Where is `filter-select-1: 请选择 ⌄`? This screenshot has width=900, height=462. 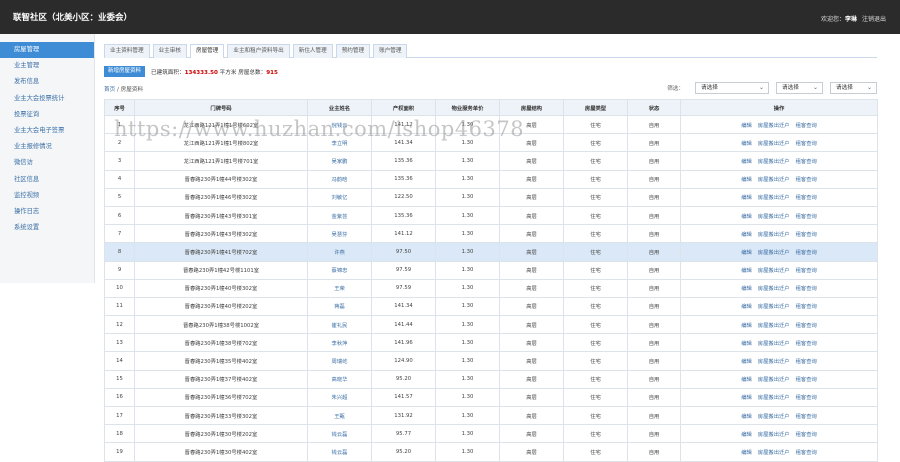
filter-select-1: 请选择 ⌄ is located at coordinates (732, 87).